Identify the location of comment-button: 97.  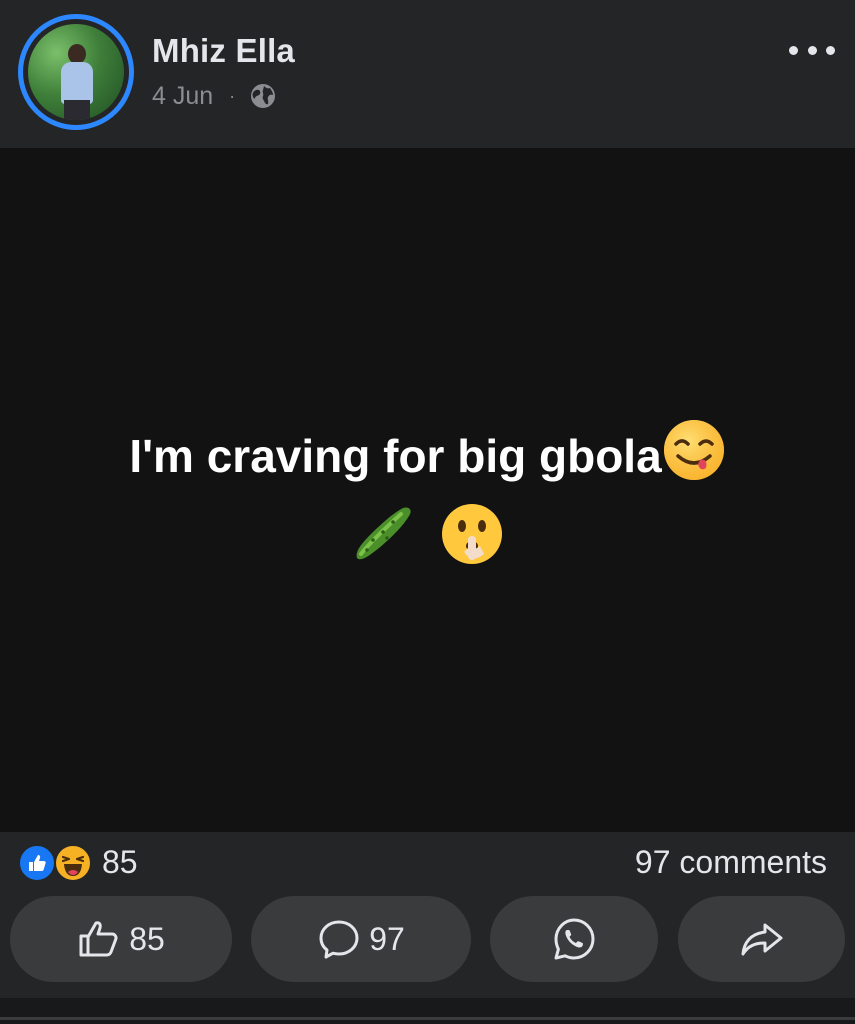
(361, 939).